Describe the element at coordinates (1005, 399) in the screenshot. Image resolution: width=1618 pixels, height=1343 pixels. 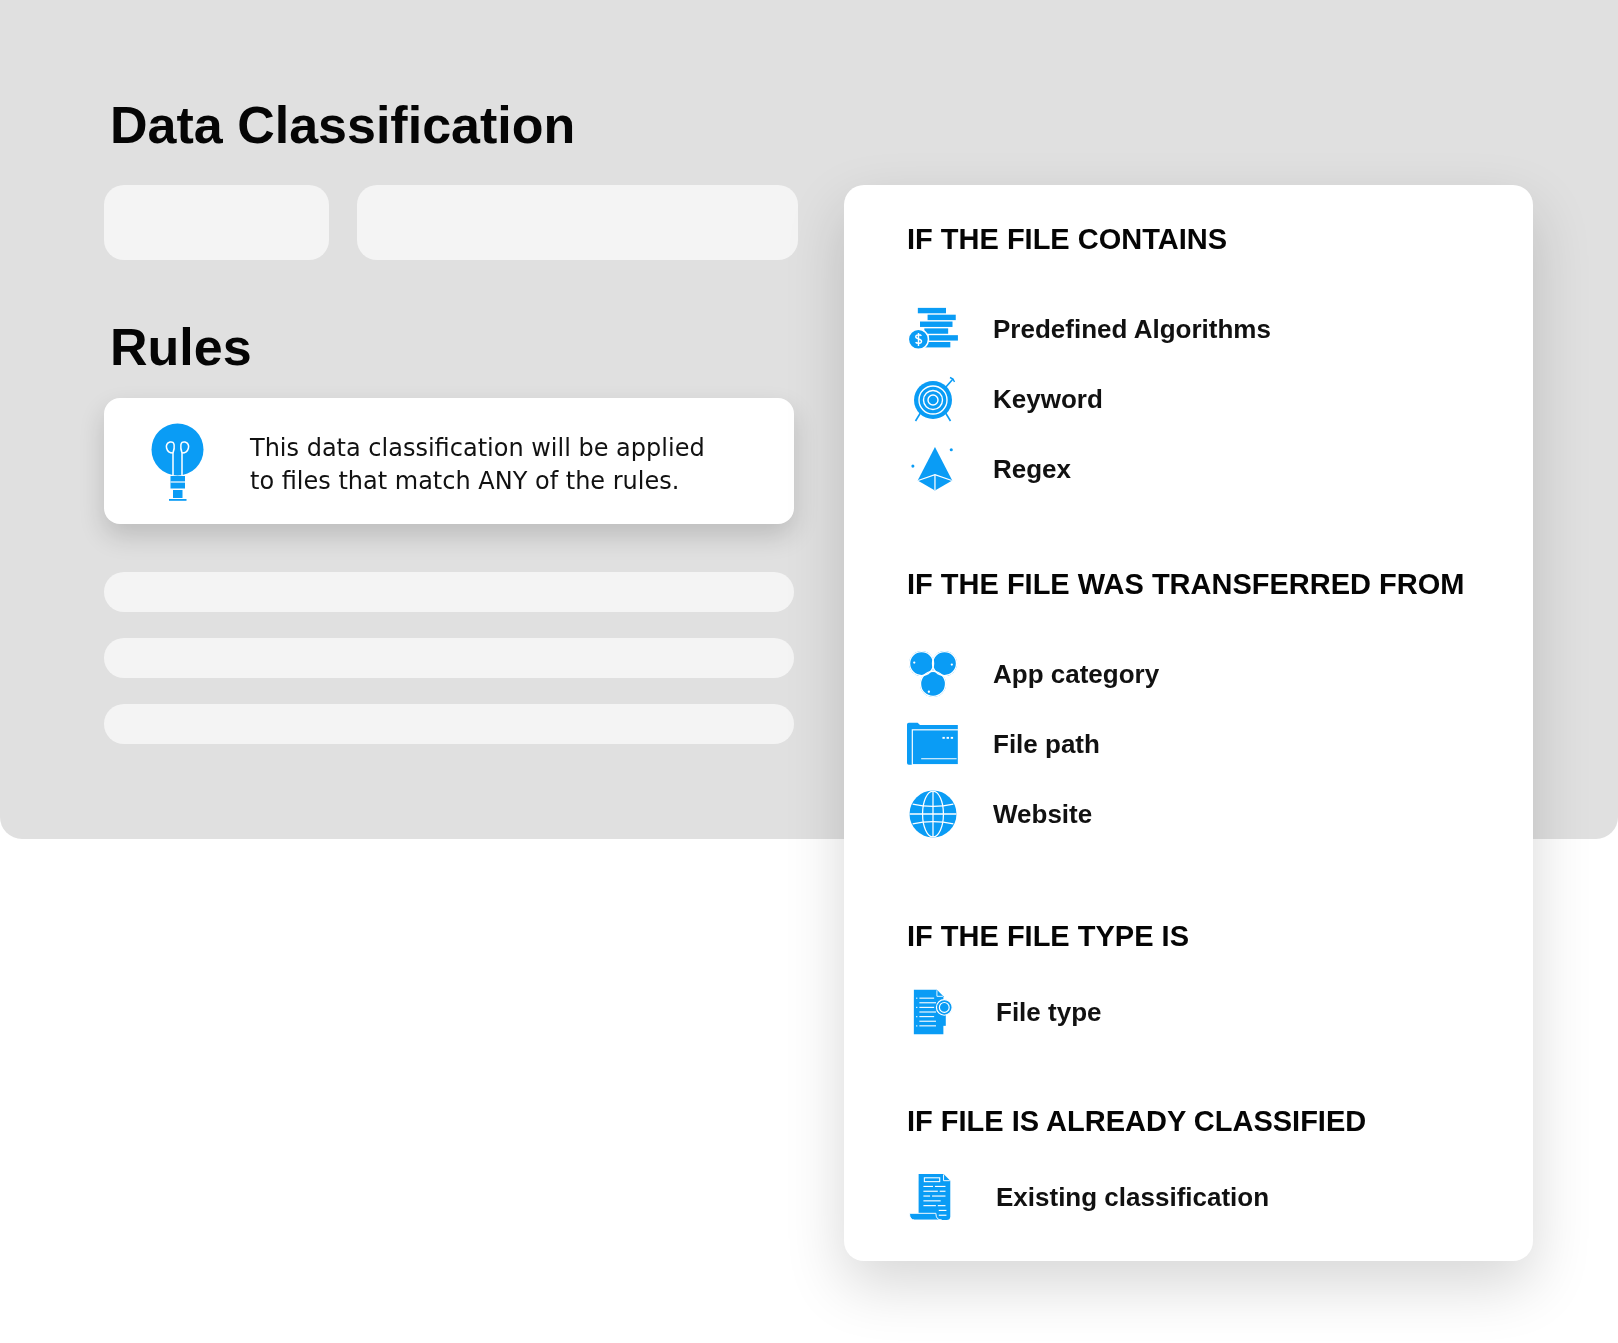
I see `rule-option: Keyword` at that location.